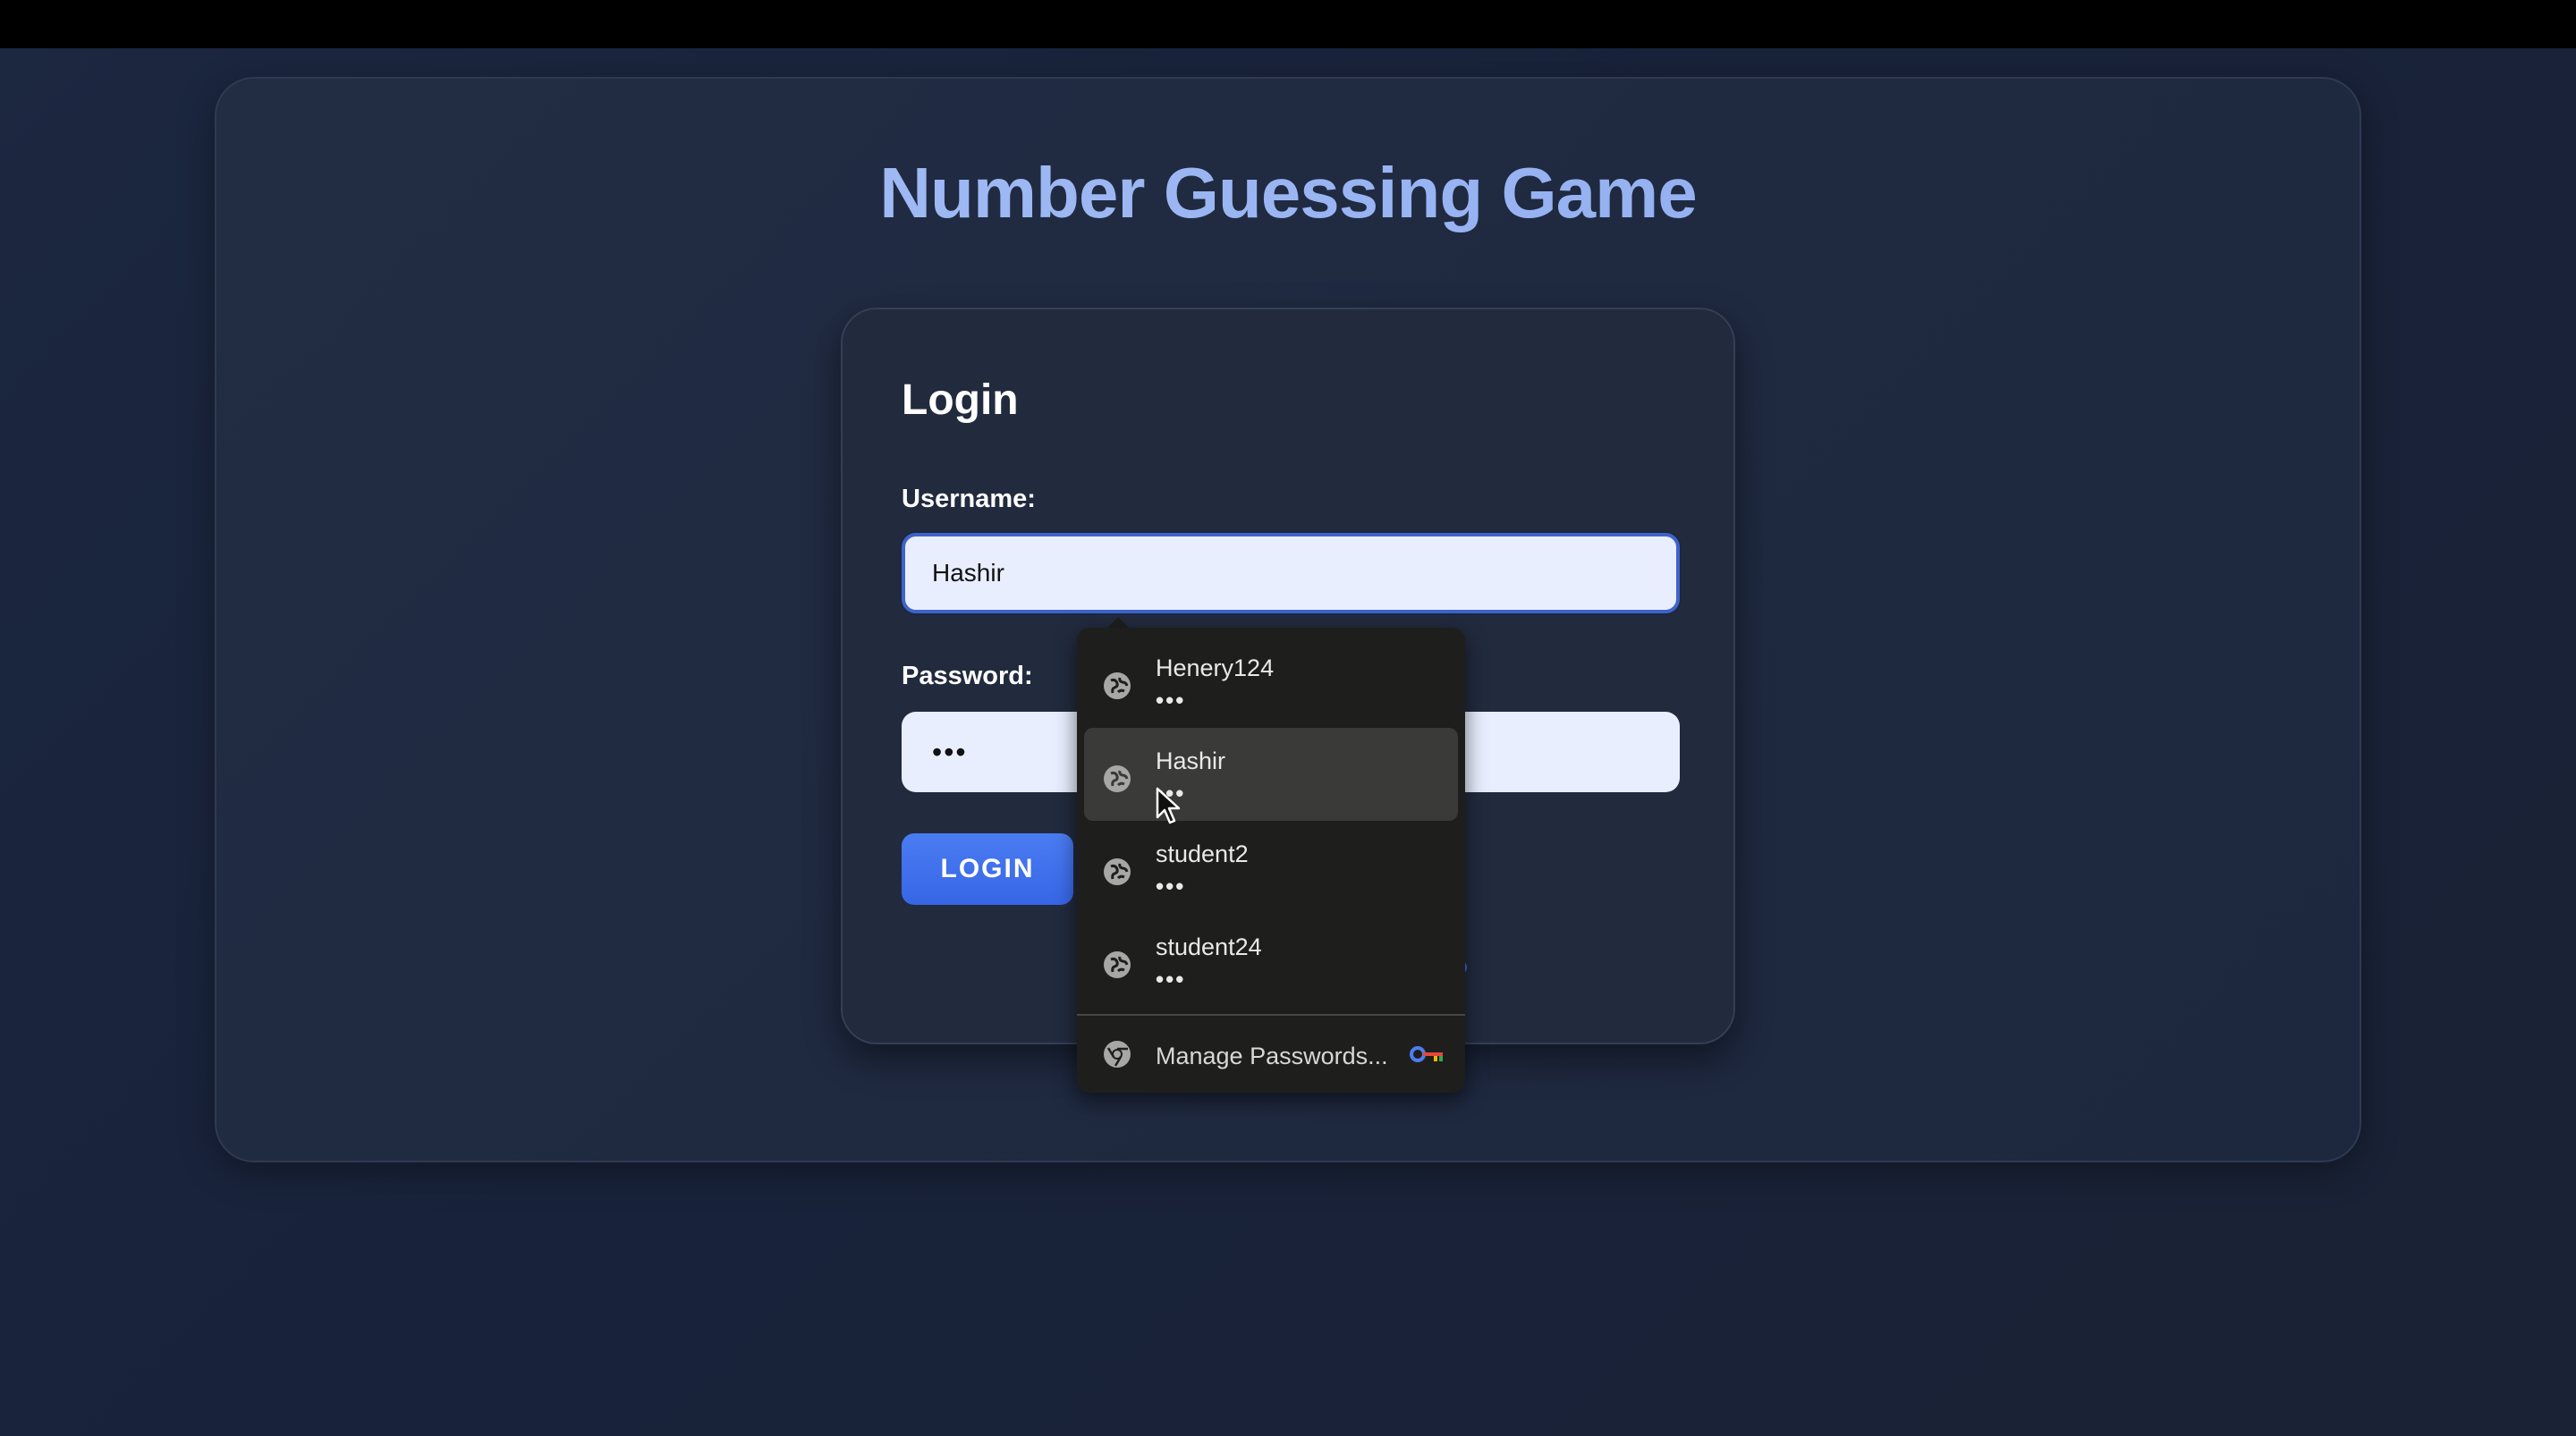  I want to click on username-input: Hashir, so click(1291, 573).